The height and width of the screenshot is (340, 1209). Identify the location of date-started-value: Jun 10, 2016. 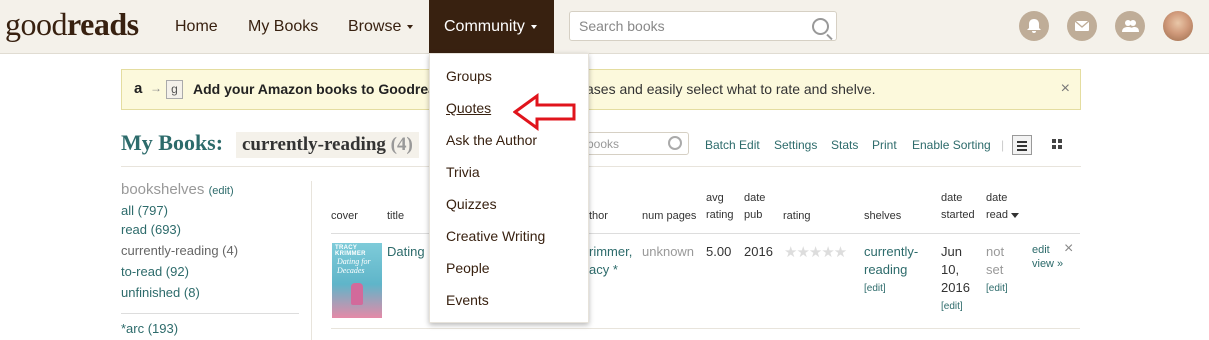
(955, 270).